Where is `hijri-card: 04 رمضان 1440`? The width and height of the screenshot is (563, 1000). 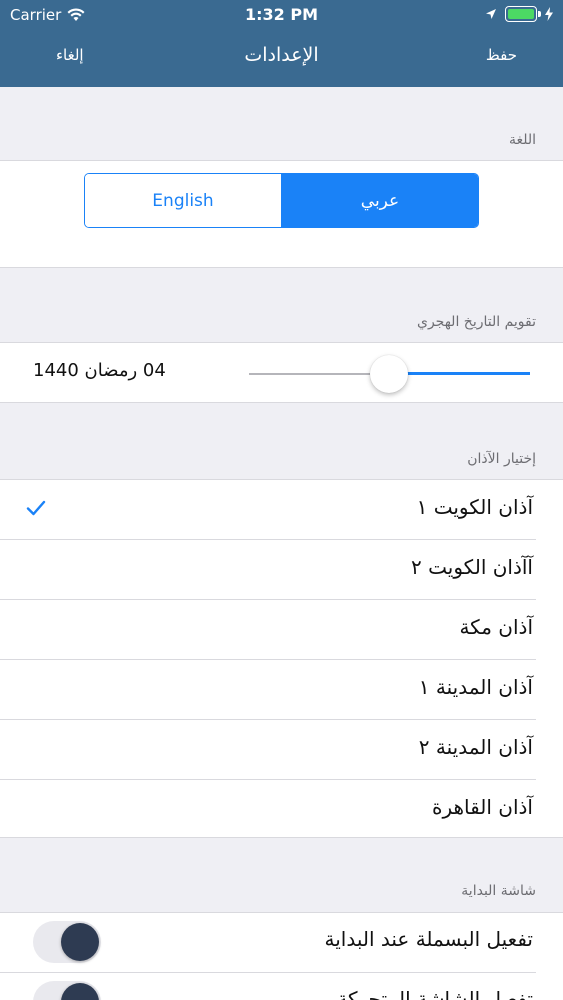 hijri-card: 04 رمضان 1440 is located at coordinates (281, 372).